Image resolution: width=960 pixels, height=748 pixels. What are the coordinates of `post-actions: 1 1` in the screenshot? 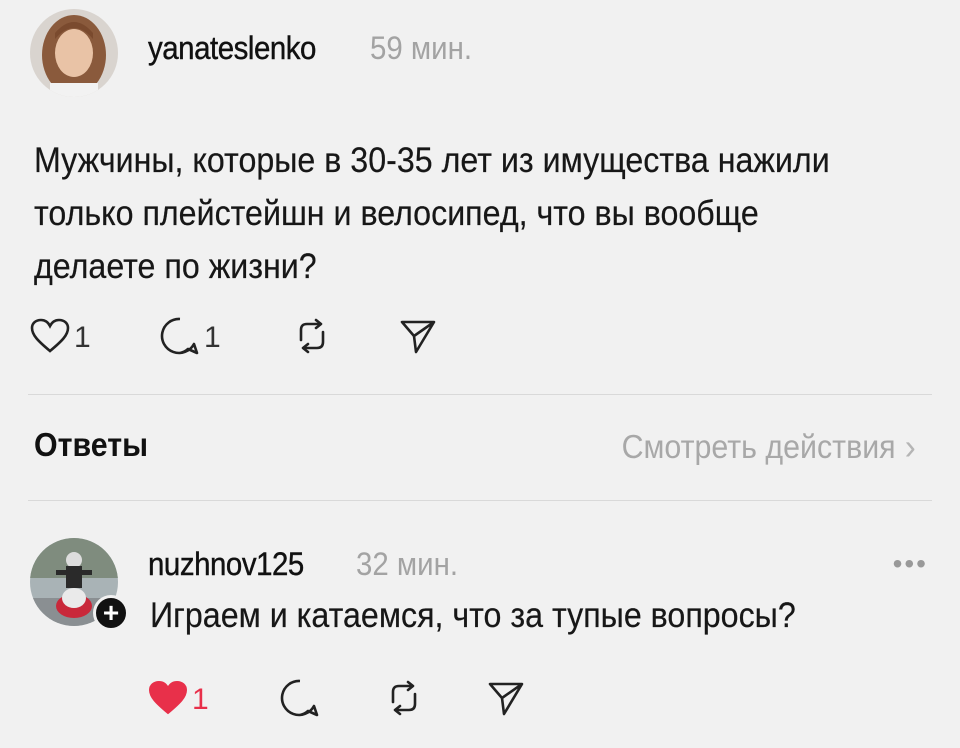 It's located at (240, 338).